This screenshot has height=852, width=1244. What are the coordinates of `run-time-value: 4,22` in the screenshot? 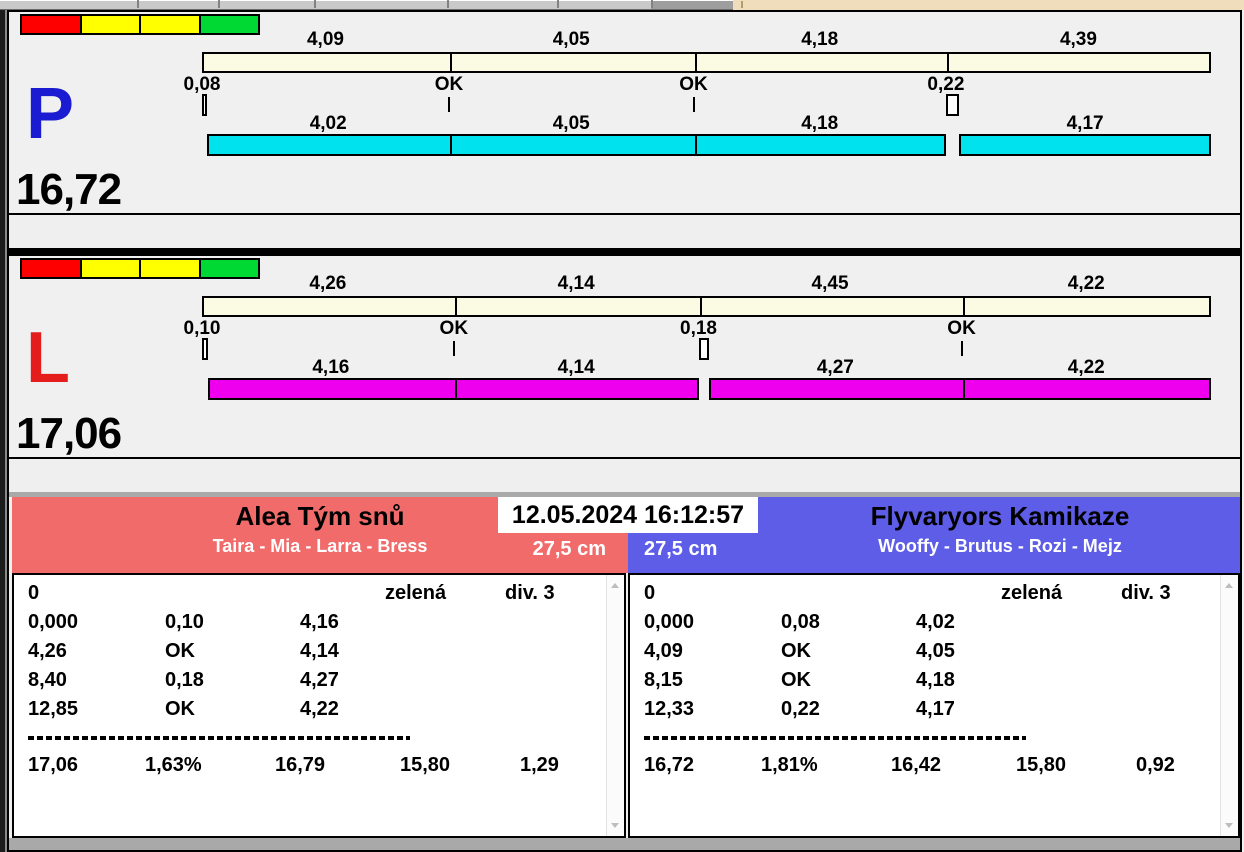 It's located at (1086, 367).